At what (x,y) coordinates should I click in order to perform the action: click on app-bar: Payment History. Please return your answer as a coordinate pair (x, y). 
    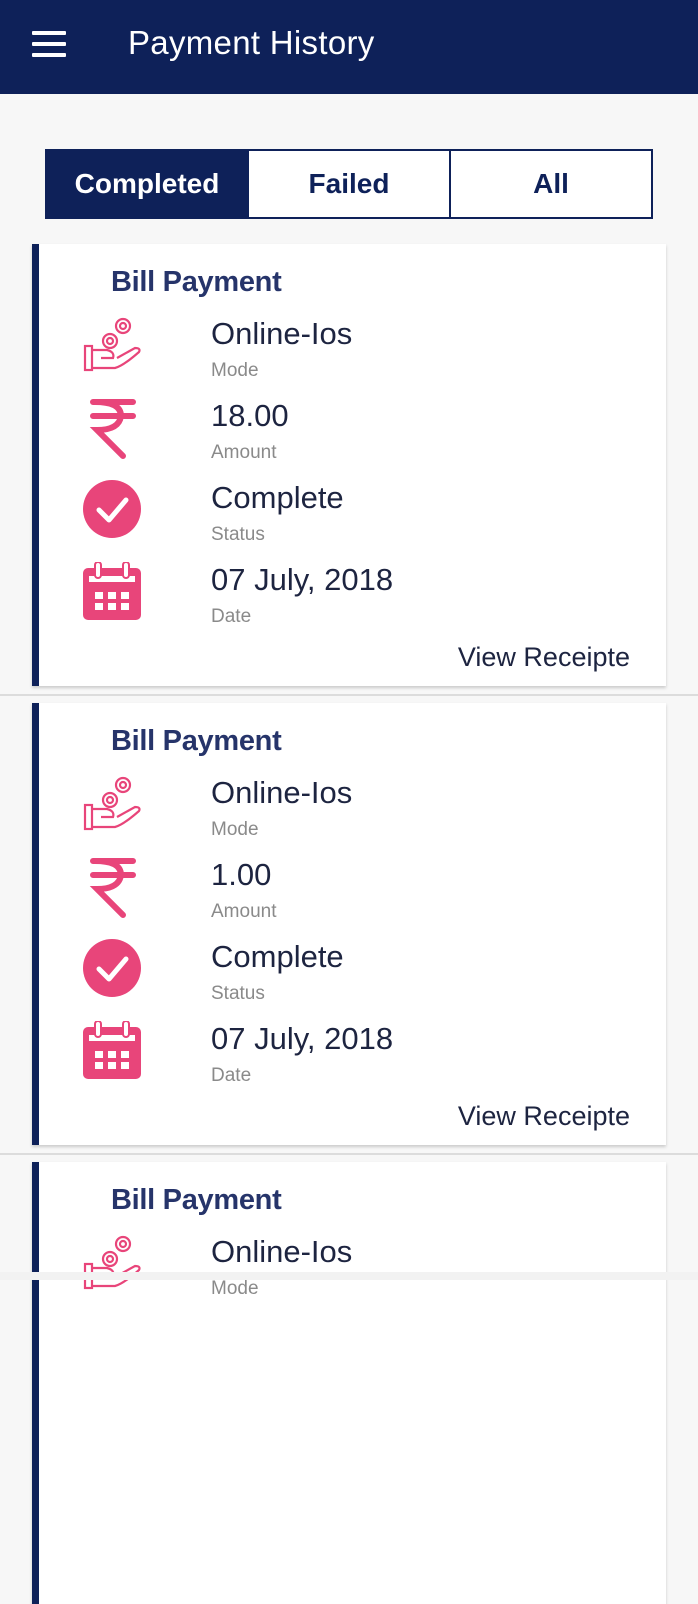
    Looking at the image, I should click on (349, 47).